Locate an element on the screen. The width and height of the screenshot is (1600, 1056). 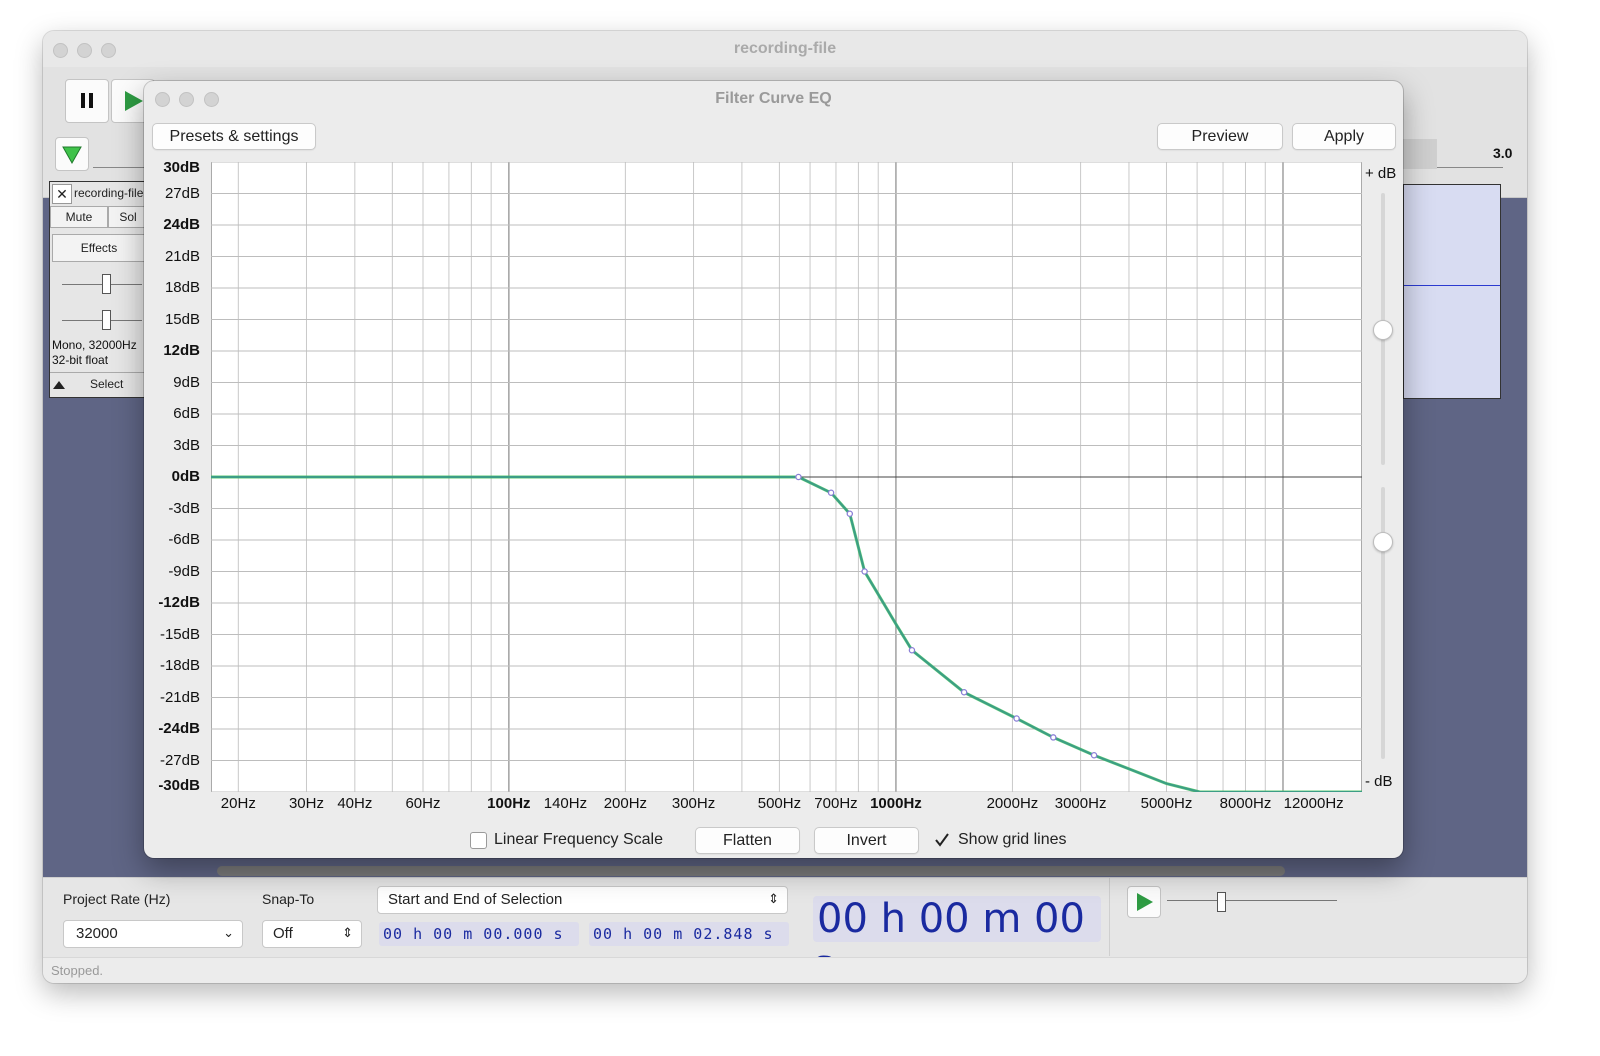
y-tick-label: -6dB is located at coordinates (184, 539).